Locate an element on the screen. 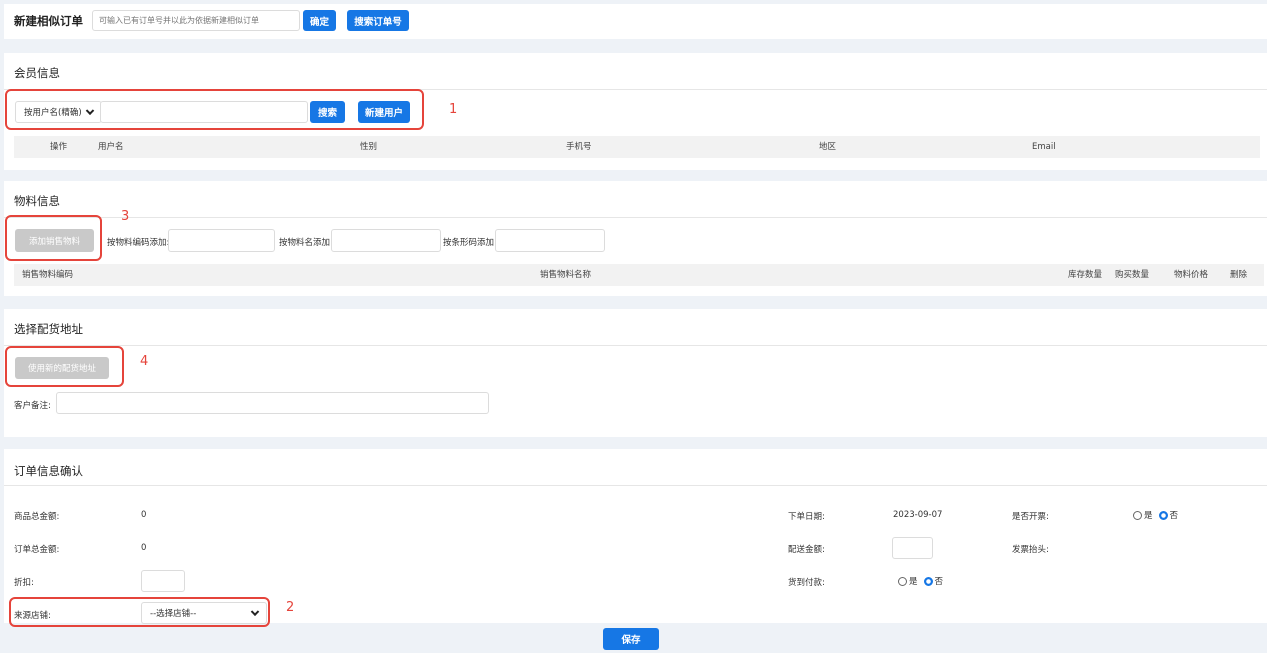 The width and height of the screenshot is (1267, 653). by-code-input is located at coordinates (221, 240).